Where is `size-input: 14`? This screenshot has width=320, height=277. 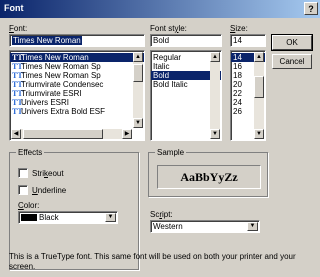
size-input: 14 is located at coordinates (248, 40).